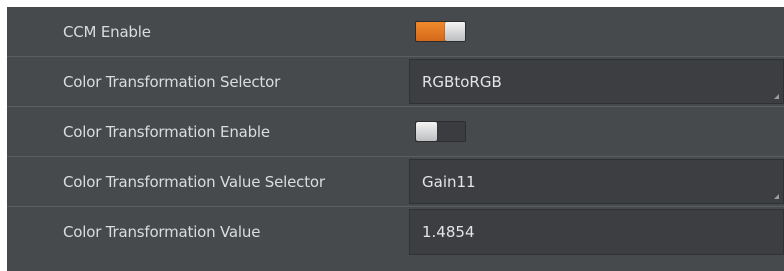 This screenshot has width=784, height=271. What do you see at coordinates (462, 81) in the screenshot?
I see `color-transformation-selector-value: RGBtoRGB` at bounding box center [462, 81].